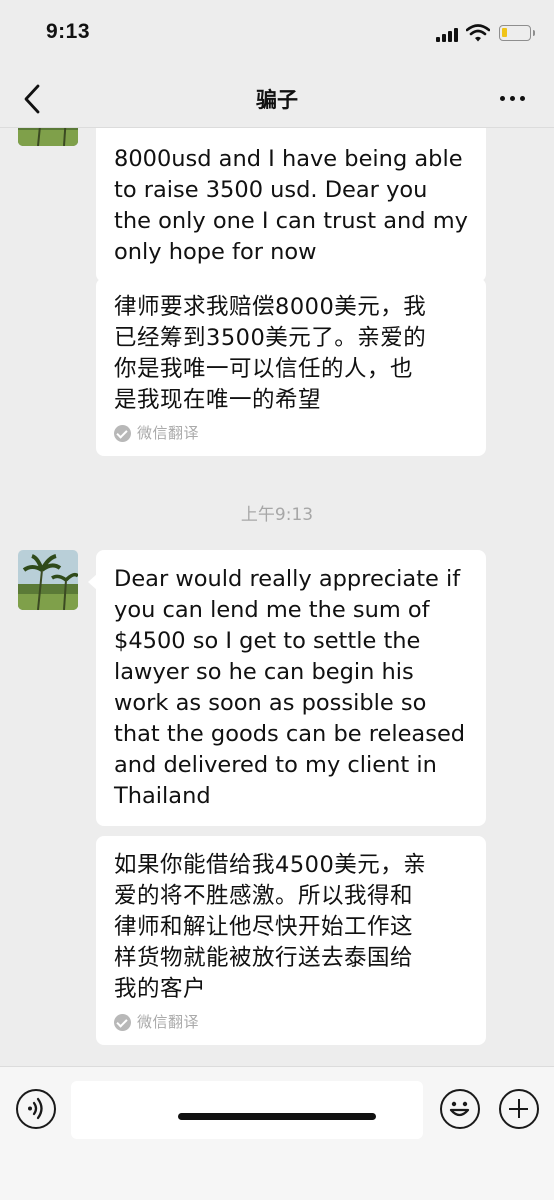 Image resolution: width=554 pixels, height=1200 pixels. I want to click on nav-bar: 骗子, so click(277, 99).